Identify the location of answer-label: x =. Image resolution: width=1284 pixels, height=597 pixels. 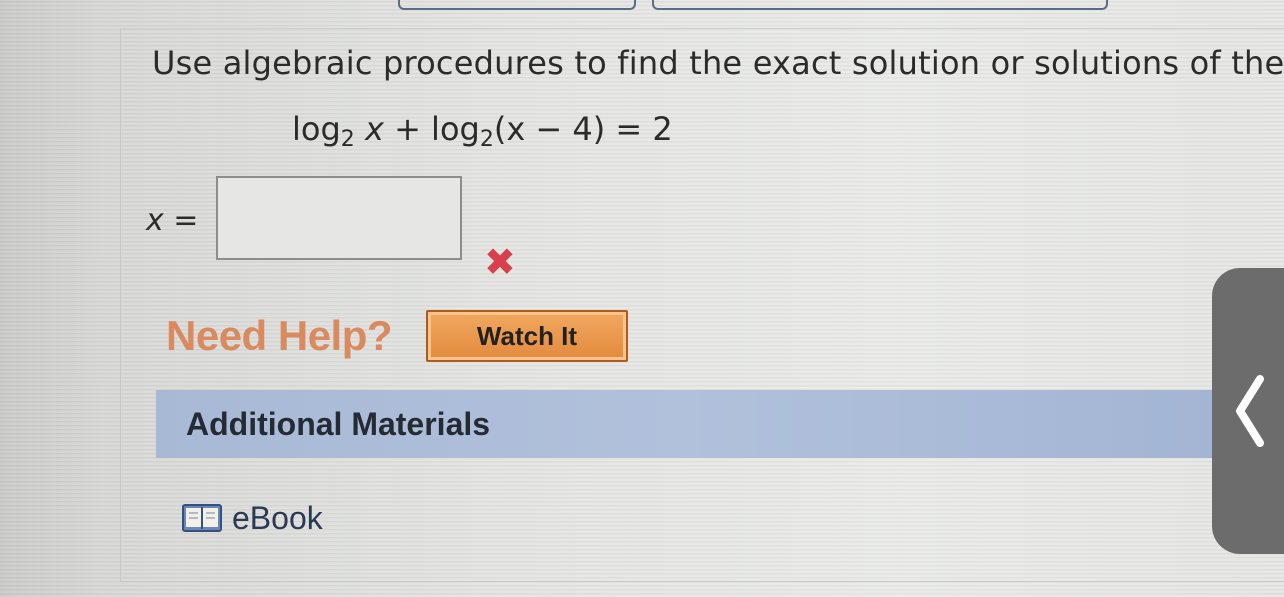
(172, 220).